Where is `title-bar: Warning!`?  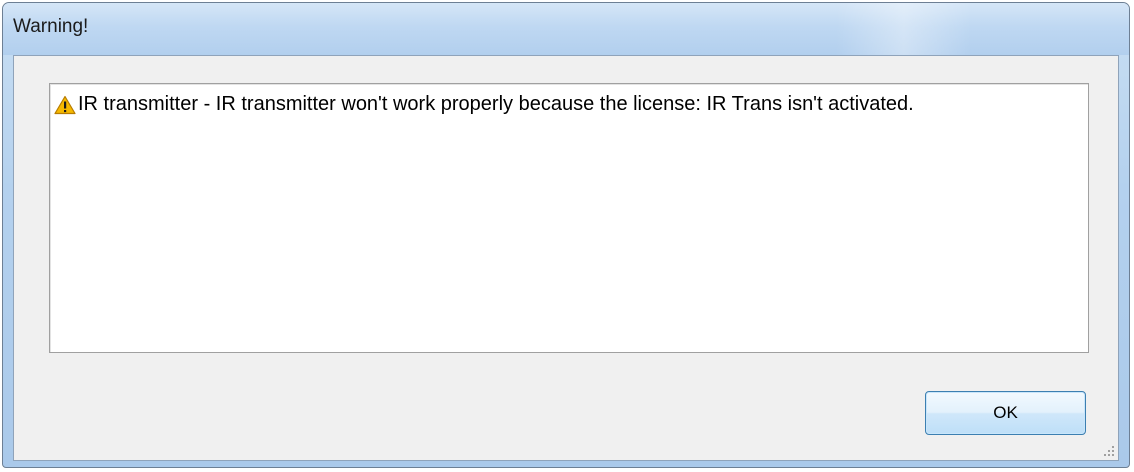 title-bar: Warning! is located at coordinates (566, 29).